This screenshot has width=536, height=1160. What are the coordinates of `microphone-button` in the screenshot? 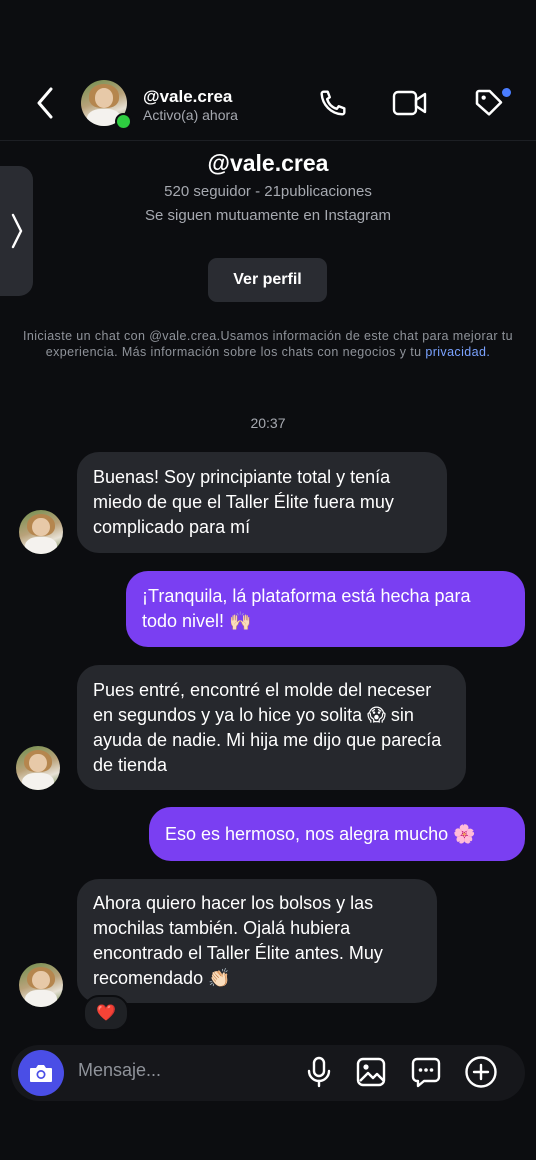 It's located at (319, 1072).